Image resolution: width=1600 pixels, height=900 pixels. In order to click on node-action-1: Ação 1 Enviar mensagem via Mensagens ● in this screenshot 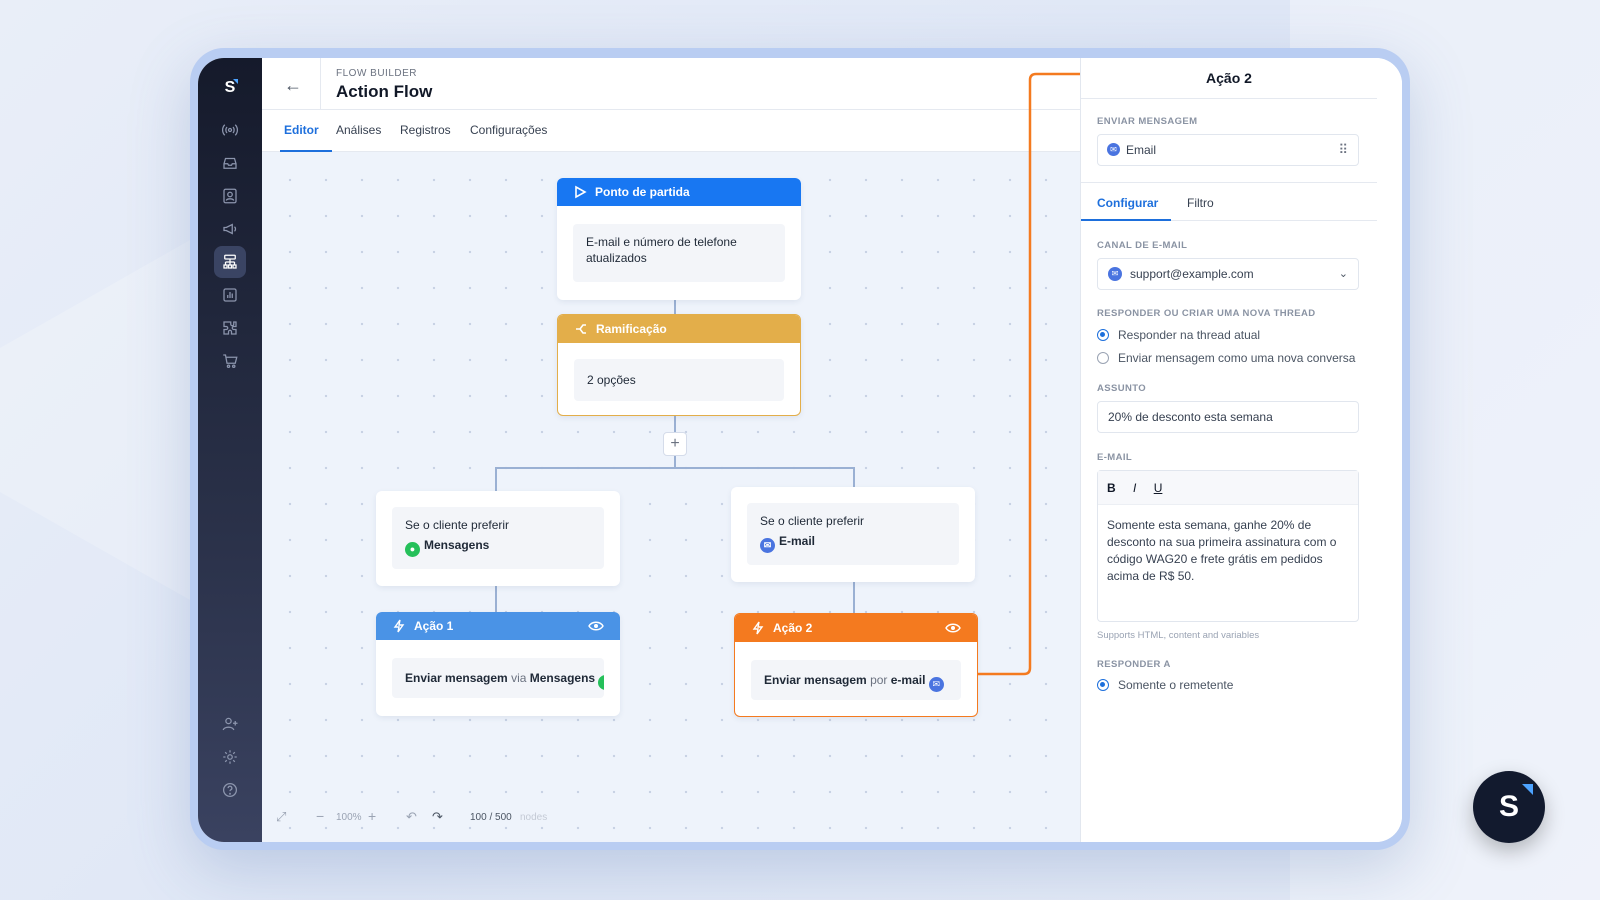, I will do `click(498, 664)`.